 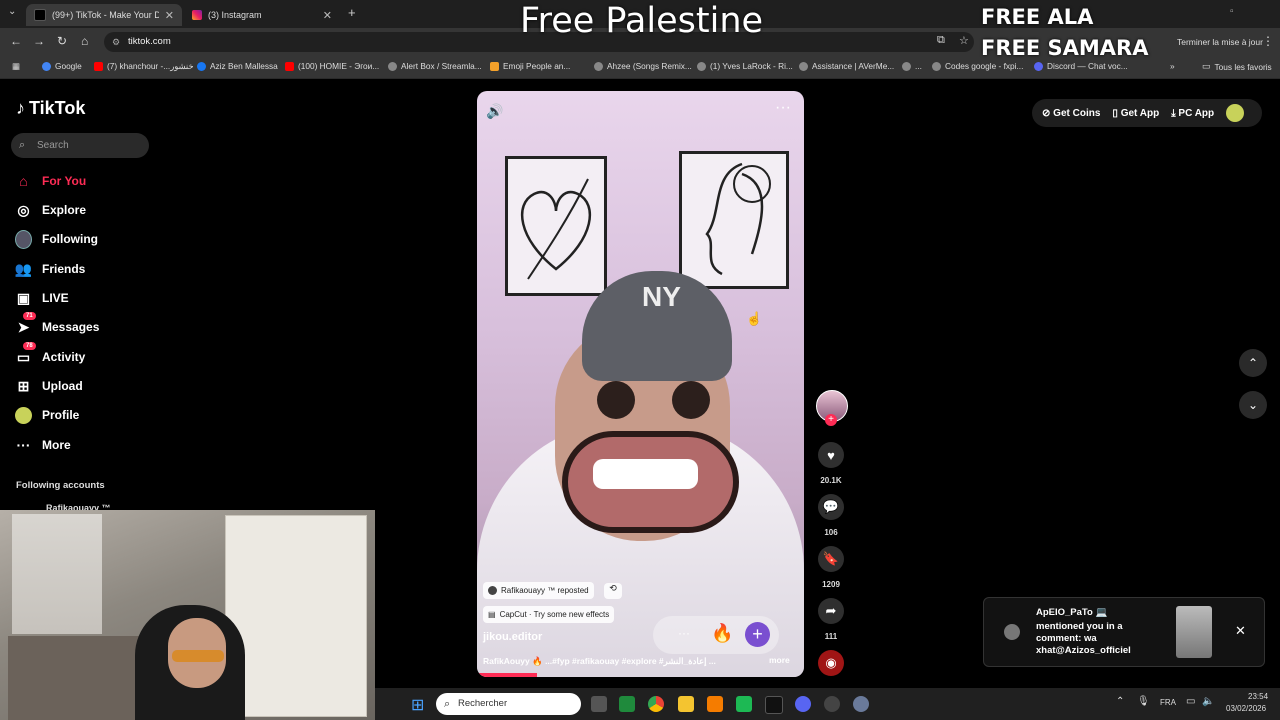 I want to click on sidebar-item-label: More, so click(x=56, y=445).